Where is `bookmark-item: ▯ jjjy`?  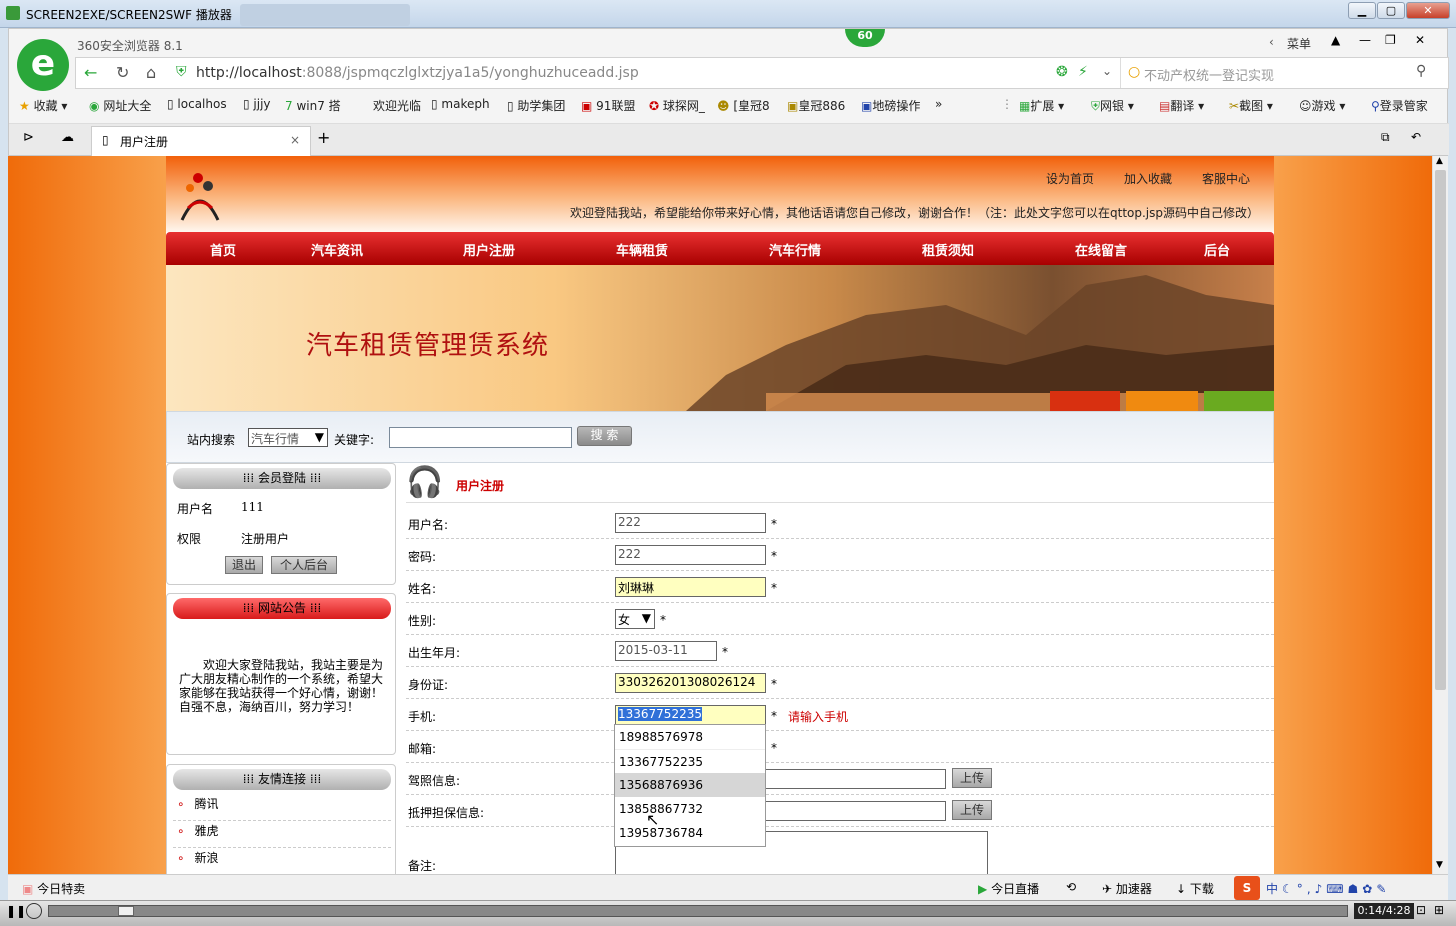 bookmark-item: ▯ jjjy is located at coordinates (257, 104).